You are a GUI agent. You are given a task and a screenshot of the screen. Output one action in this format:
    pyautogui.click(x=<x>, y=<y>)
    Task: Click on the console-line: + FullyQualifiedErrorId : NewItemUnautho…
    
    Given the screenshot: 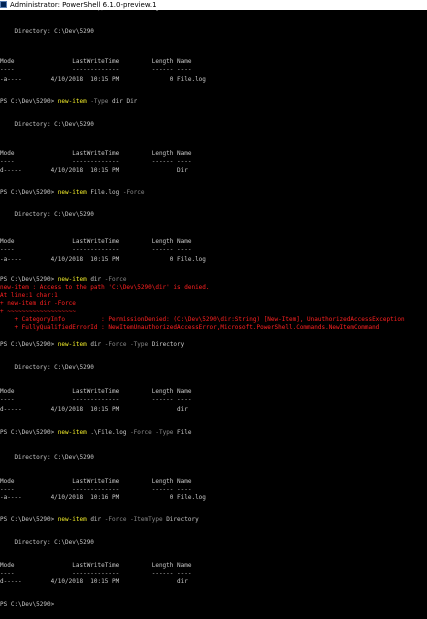 What is the action you would take?
    pyautogui.click(x=189, y=327)
    